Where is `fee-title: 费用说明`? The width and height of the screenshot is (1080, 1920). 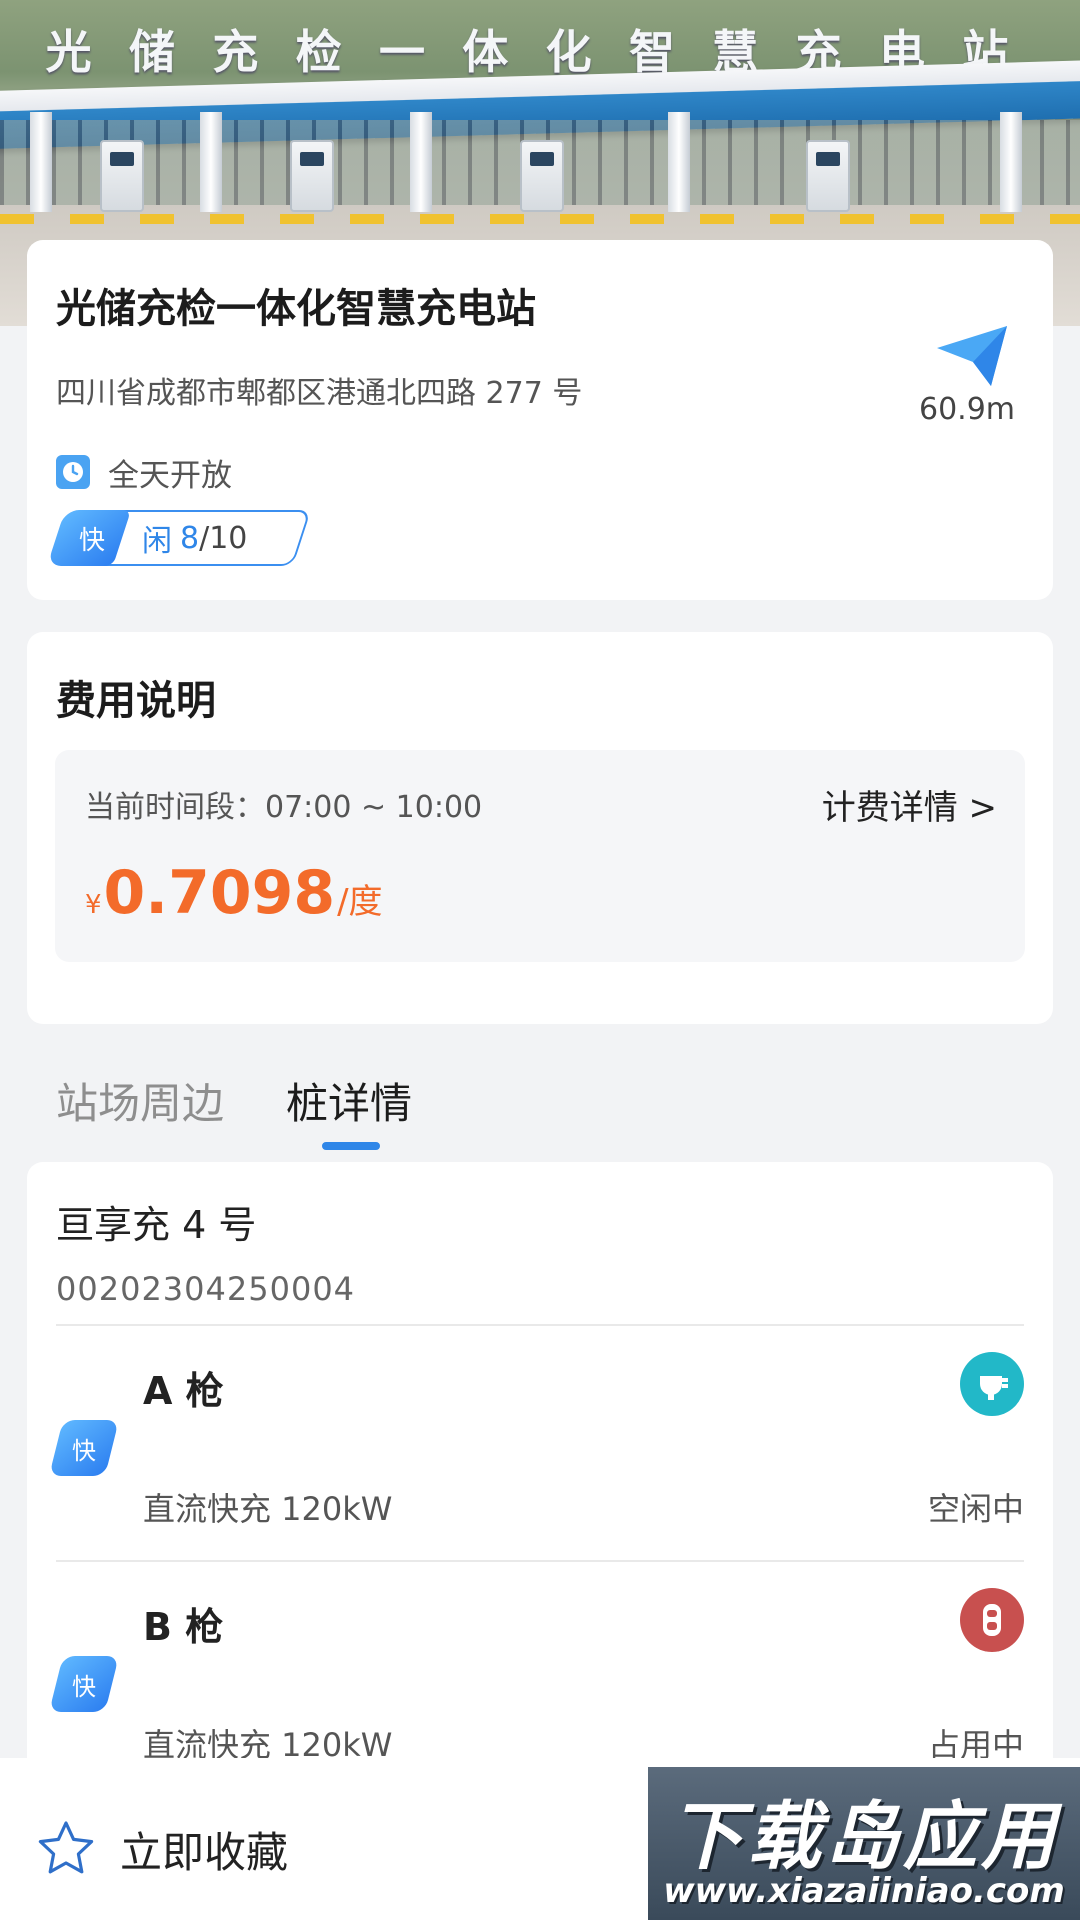 fee-title: 费用说明 is located at coordinates (136, 701).